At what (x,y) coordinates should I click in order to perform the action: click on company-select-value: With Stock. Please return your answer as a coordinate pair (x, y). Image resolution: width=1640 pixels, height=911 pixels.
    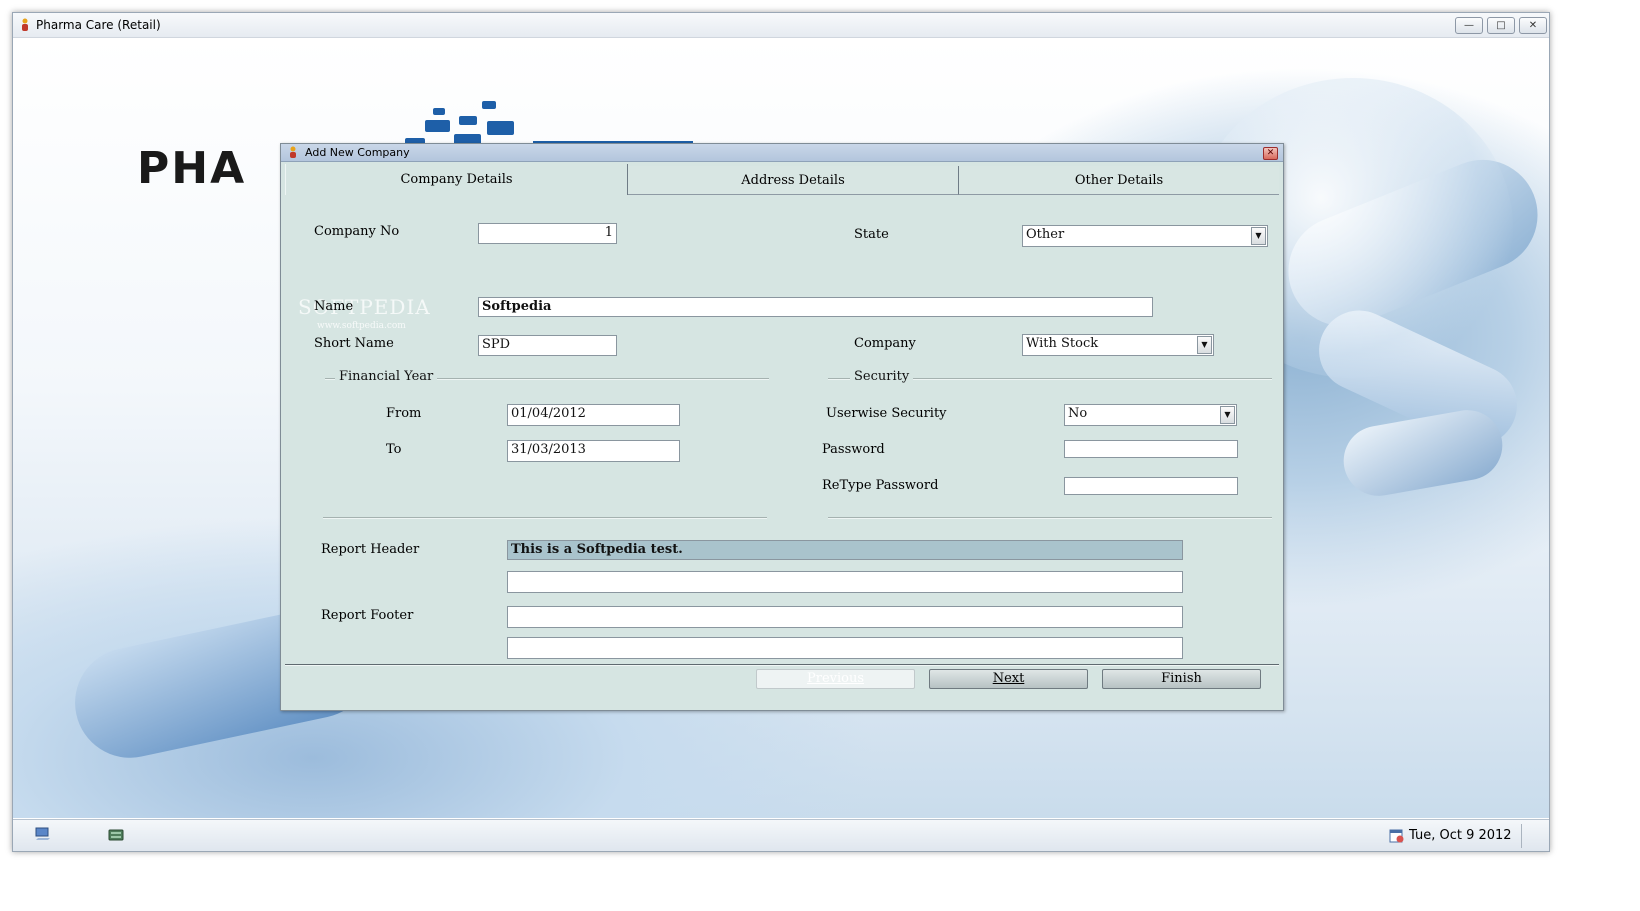
    Looking at the image, I should click on (1062, 343).